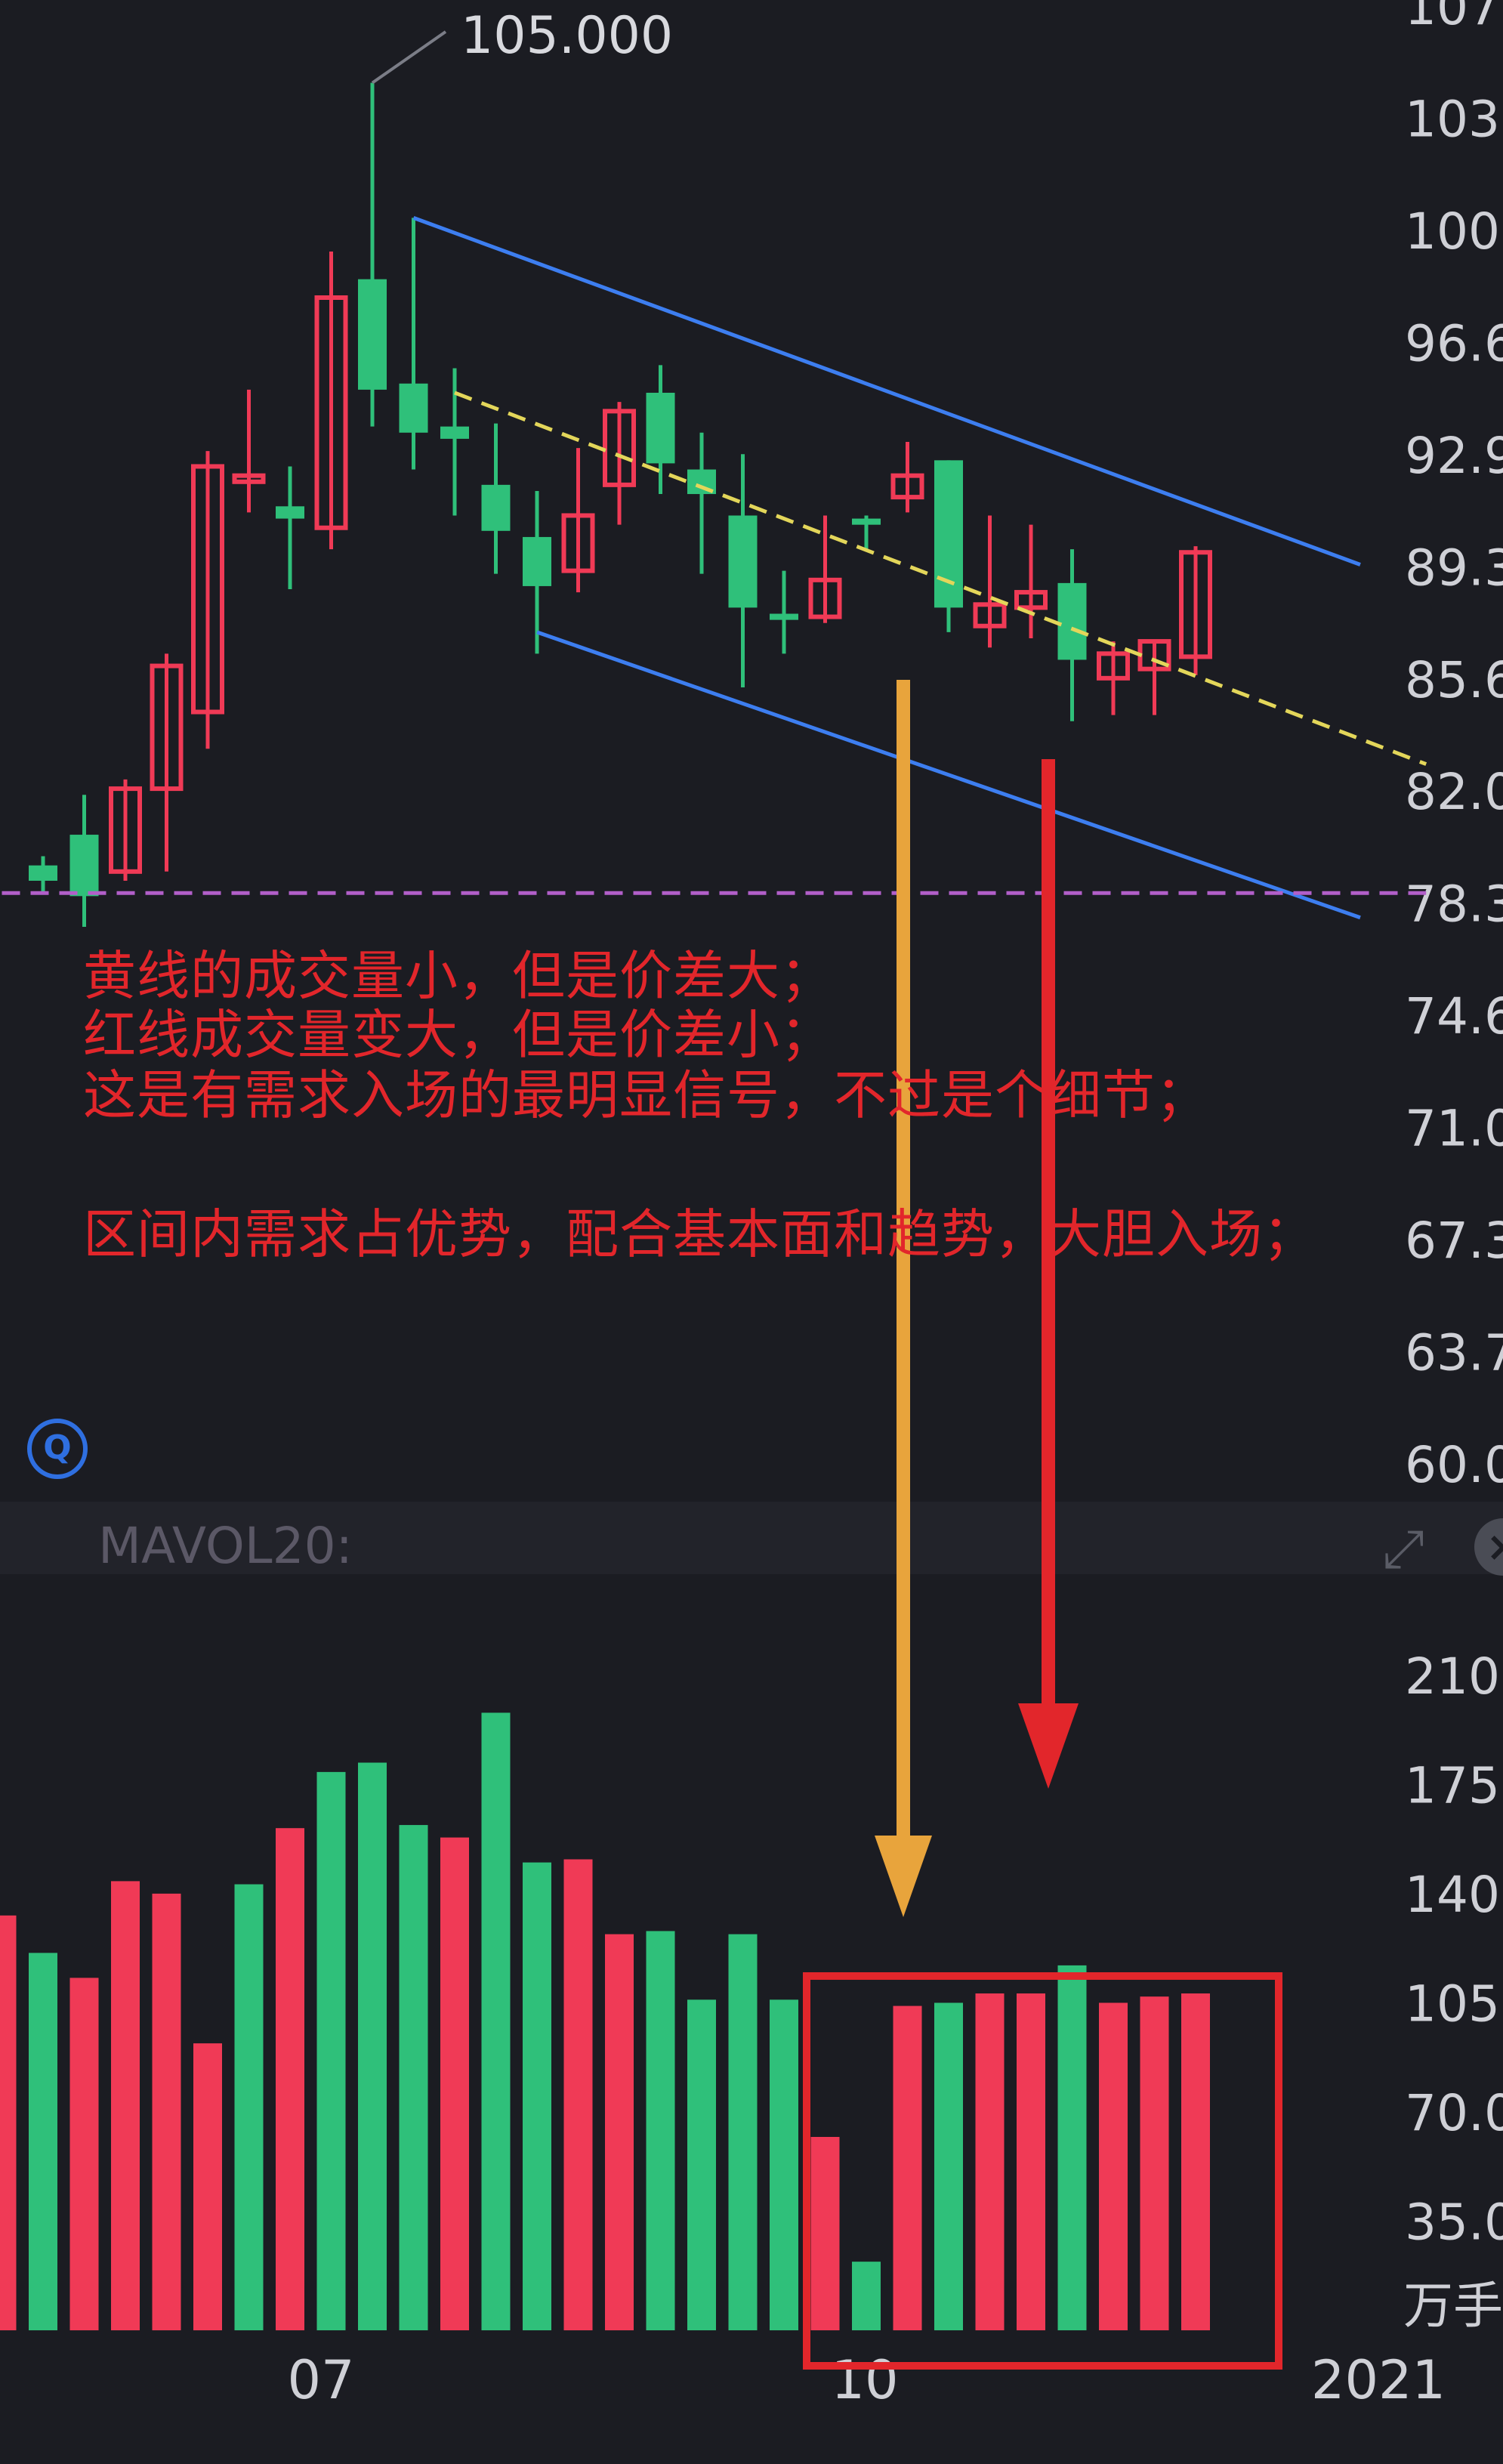  I want to click on magnify-icon: Q, so click(57, 1449).